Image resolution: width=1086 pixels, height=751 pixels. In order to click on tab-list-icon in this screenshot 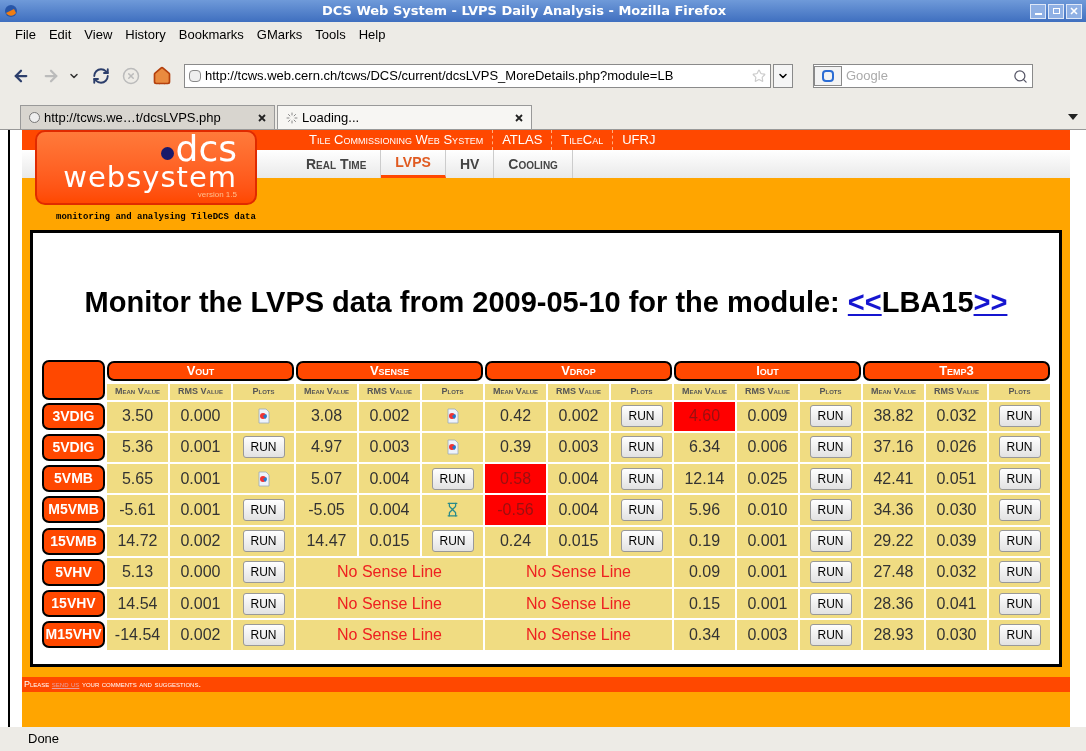, I will do `click(1073, 117)`.